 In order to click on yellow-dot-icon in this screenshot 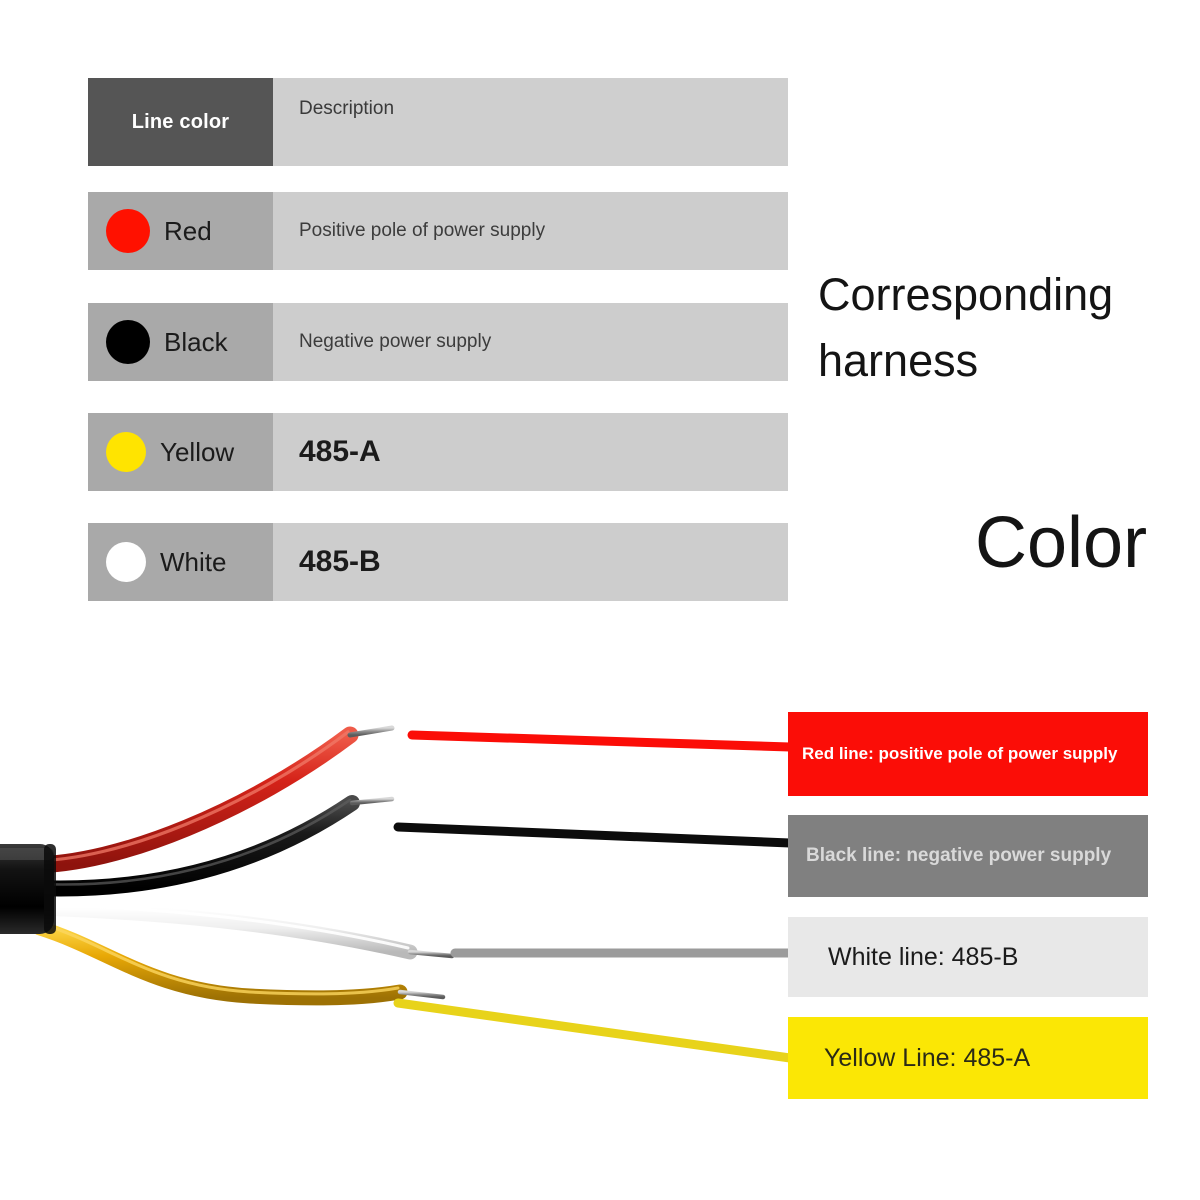, I will do `click(126, 452)`.